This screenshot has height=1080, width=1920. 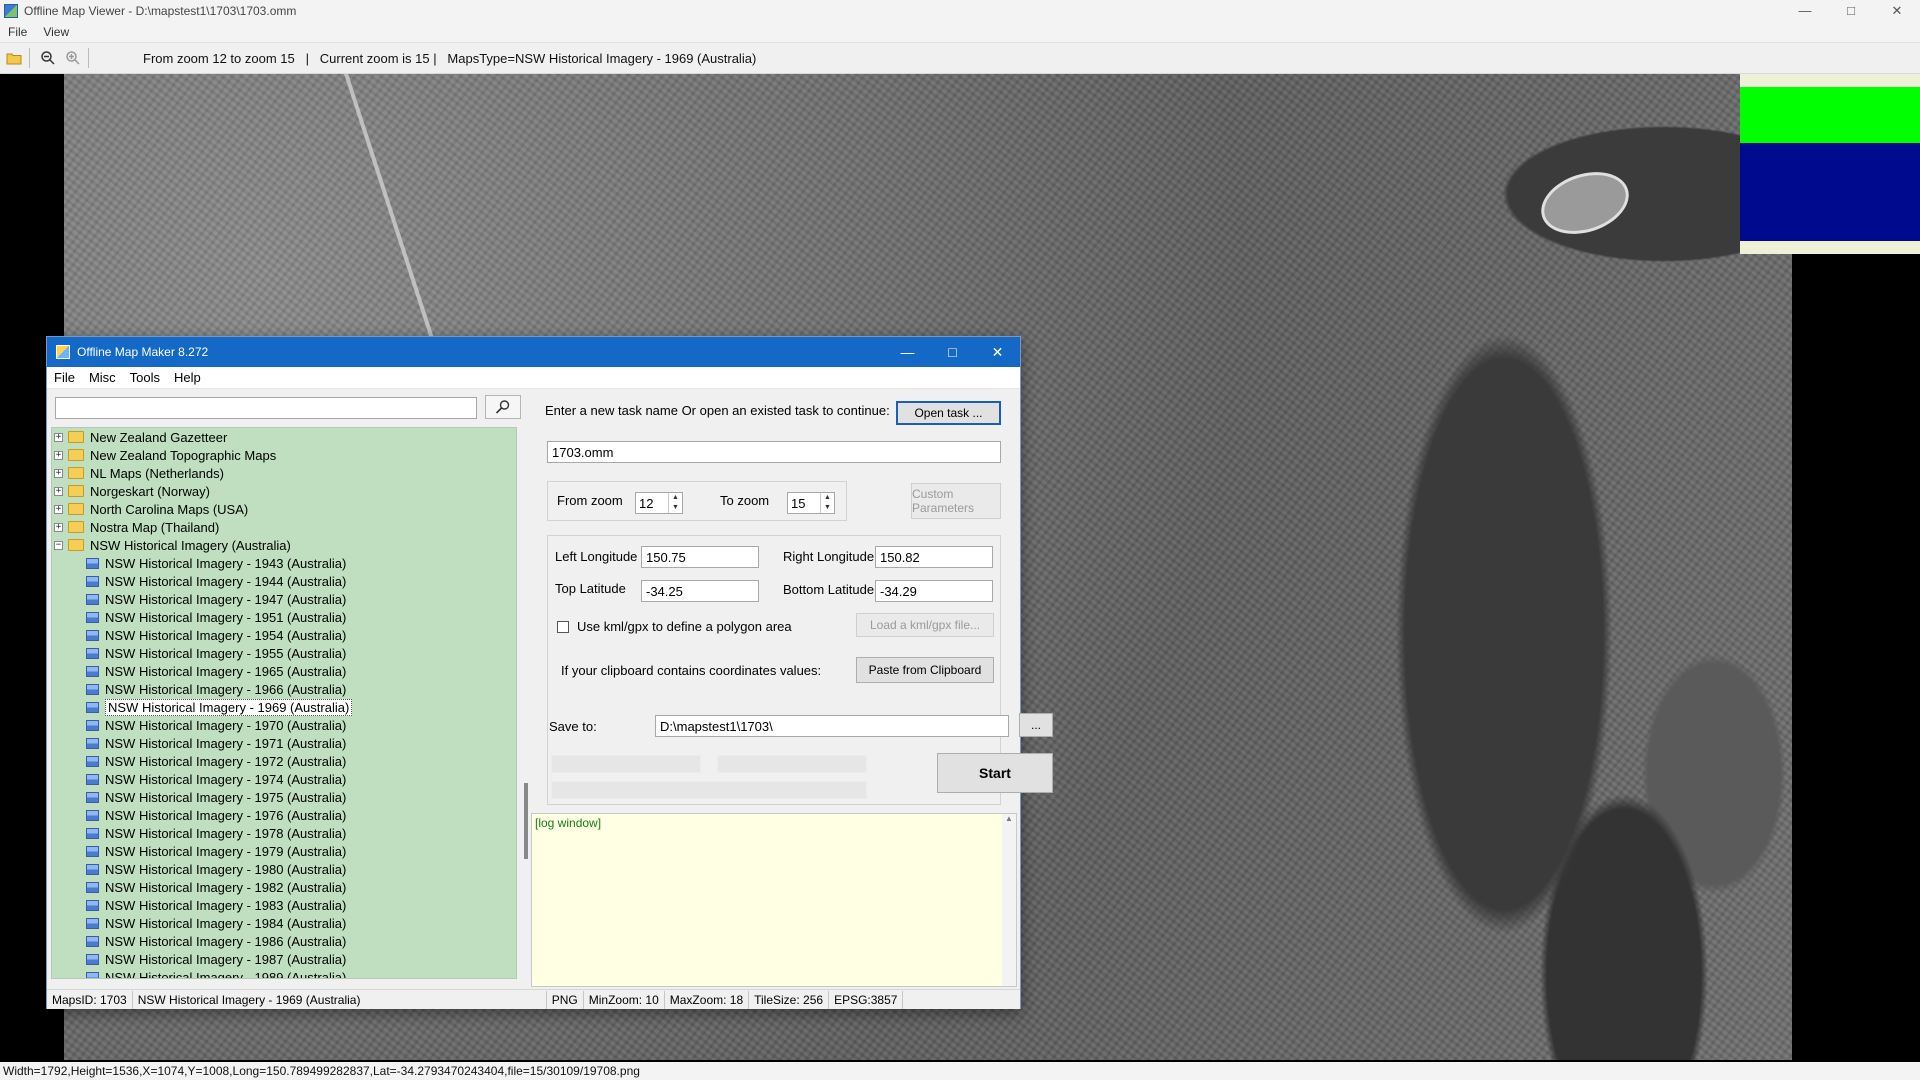 What do you see at coordinates (266, 408) in the screenshot?
I see `maps-search-input` at bounding box center [266, 408].